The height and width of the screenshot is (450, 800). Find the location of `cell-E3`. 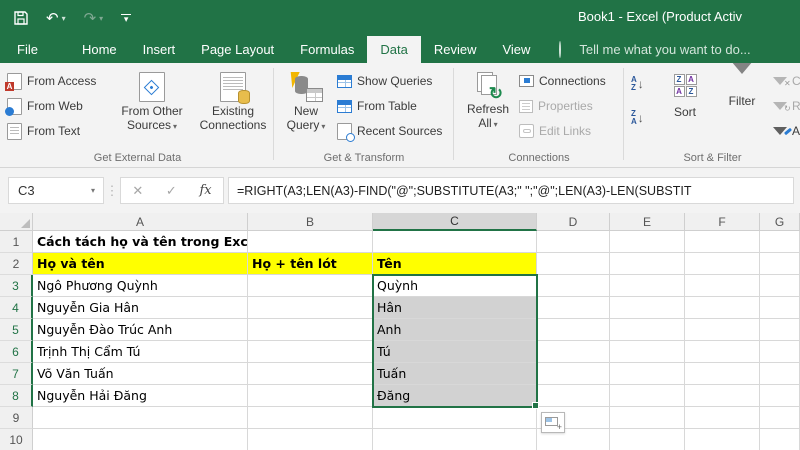

cell-E3 is located at coordinates (647, 286).